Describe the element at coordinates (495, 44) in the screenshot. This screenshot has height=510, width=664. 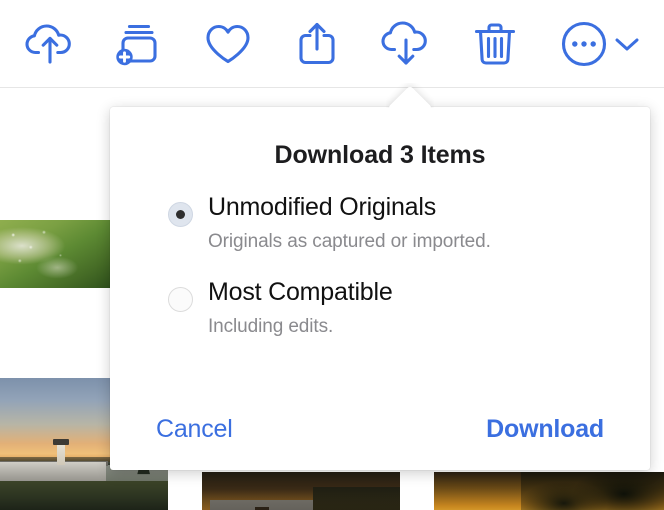
I see `trash-icon` at that location.